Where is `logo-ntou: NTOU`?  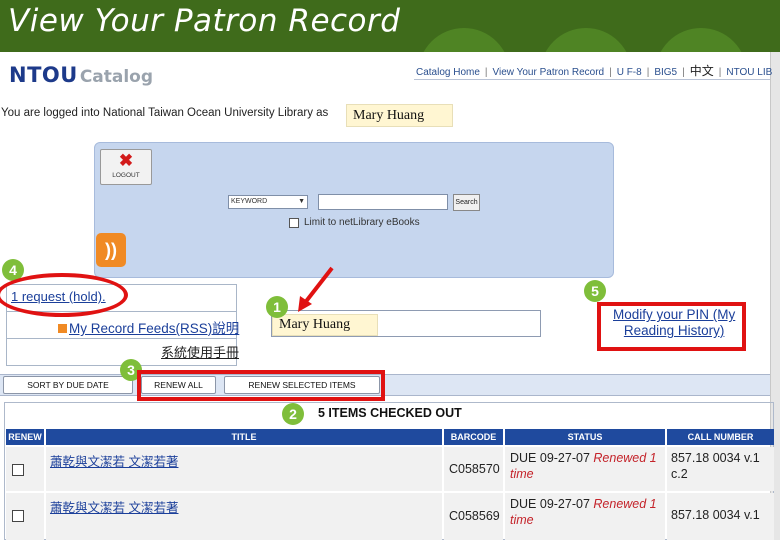 logo-ntou: NTOU is located at coordinates (43, 75).